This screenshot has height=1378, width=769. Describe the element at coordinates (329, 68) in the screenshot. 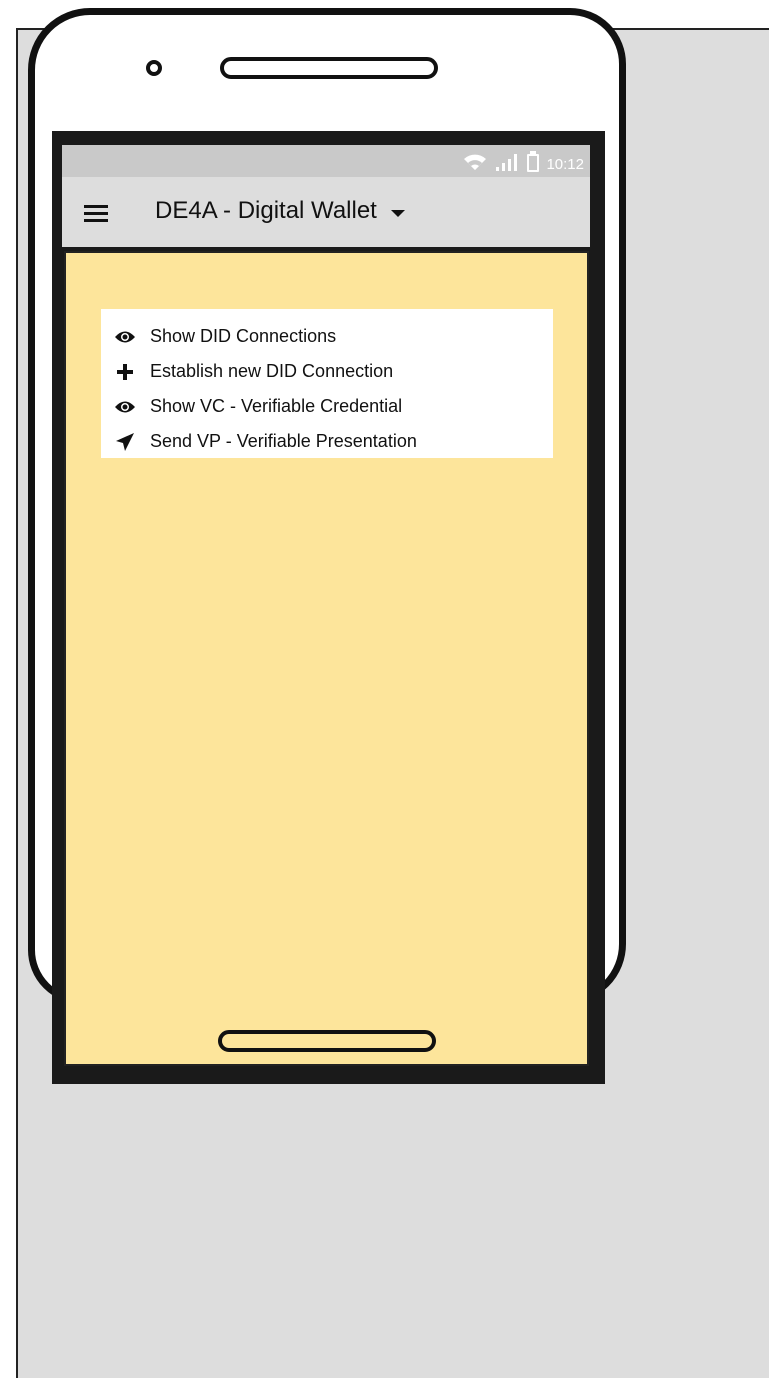

I see `top-speaker` at that location.